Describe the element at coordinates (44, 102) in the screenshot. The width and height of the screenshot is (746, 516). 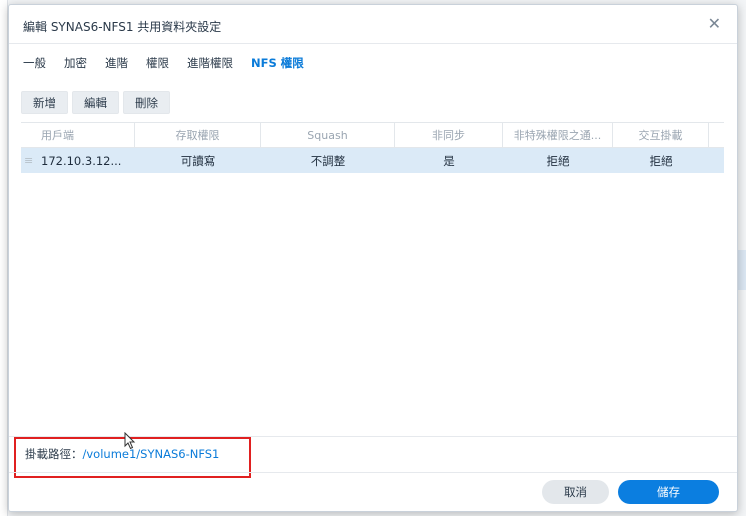
I see `add-button: 新增` at that location.